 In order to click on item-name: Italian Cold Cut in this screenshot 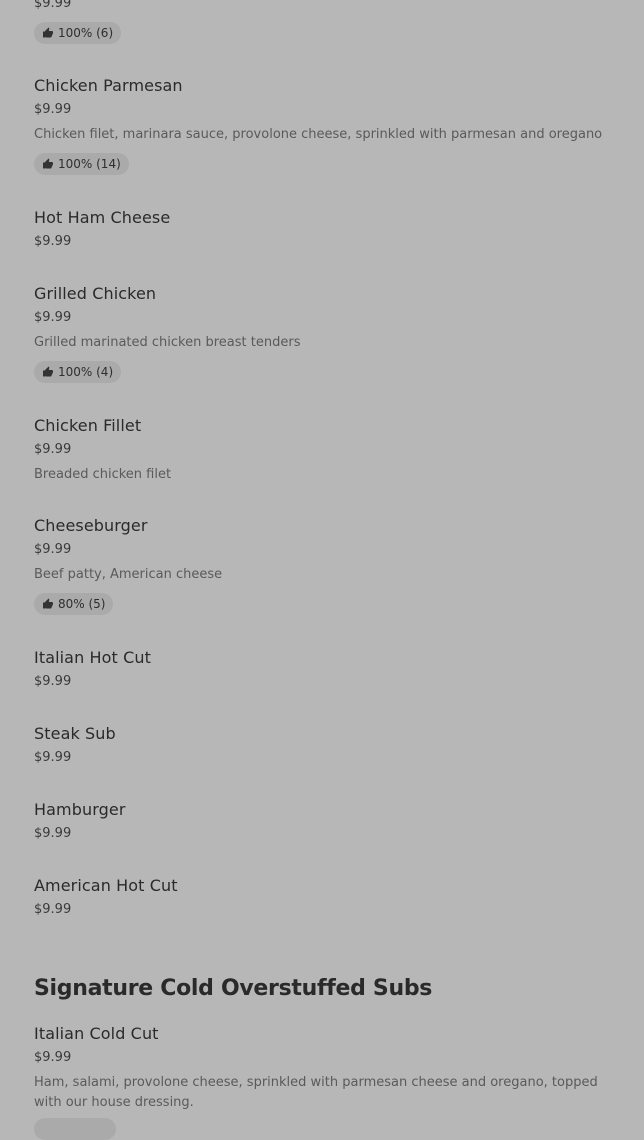, I will do `click(96, 1033)`.